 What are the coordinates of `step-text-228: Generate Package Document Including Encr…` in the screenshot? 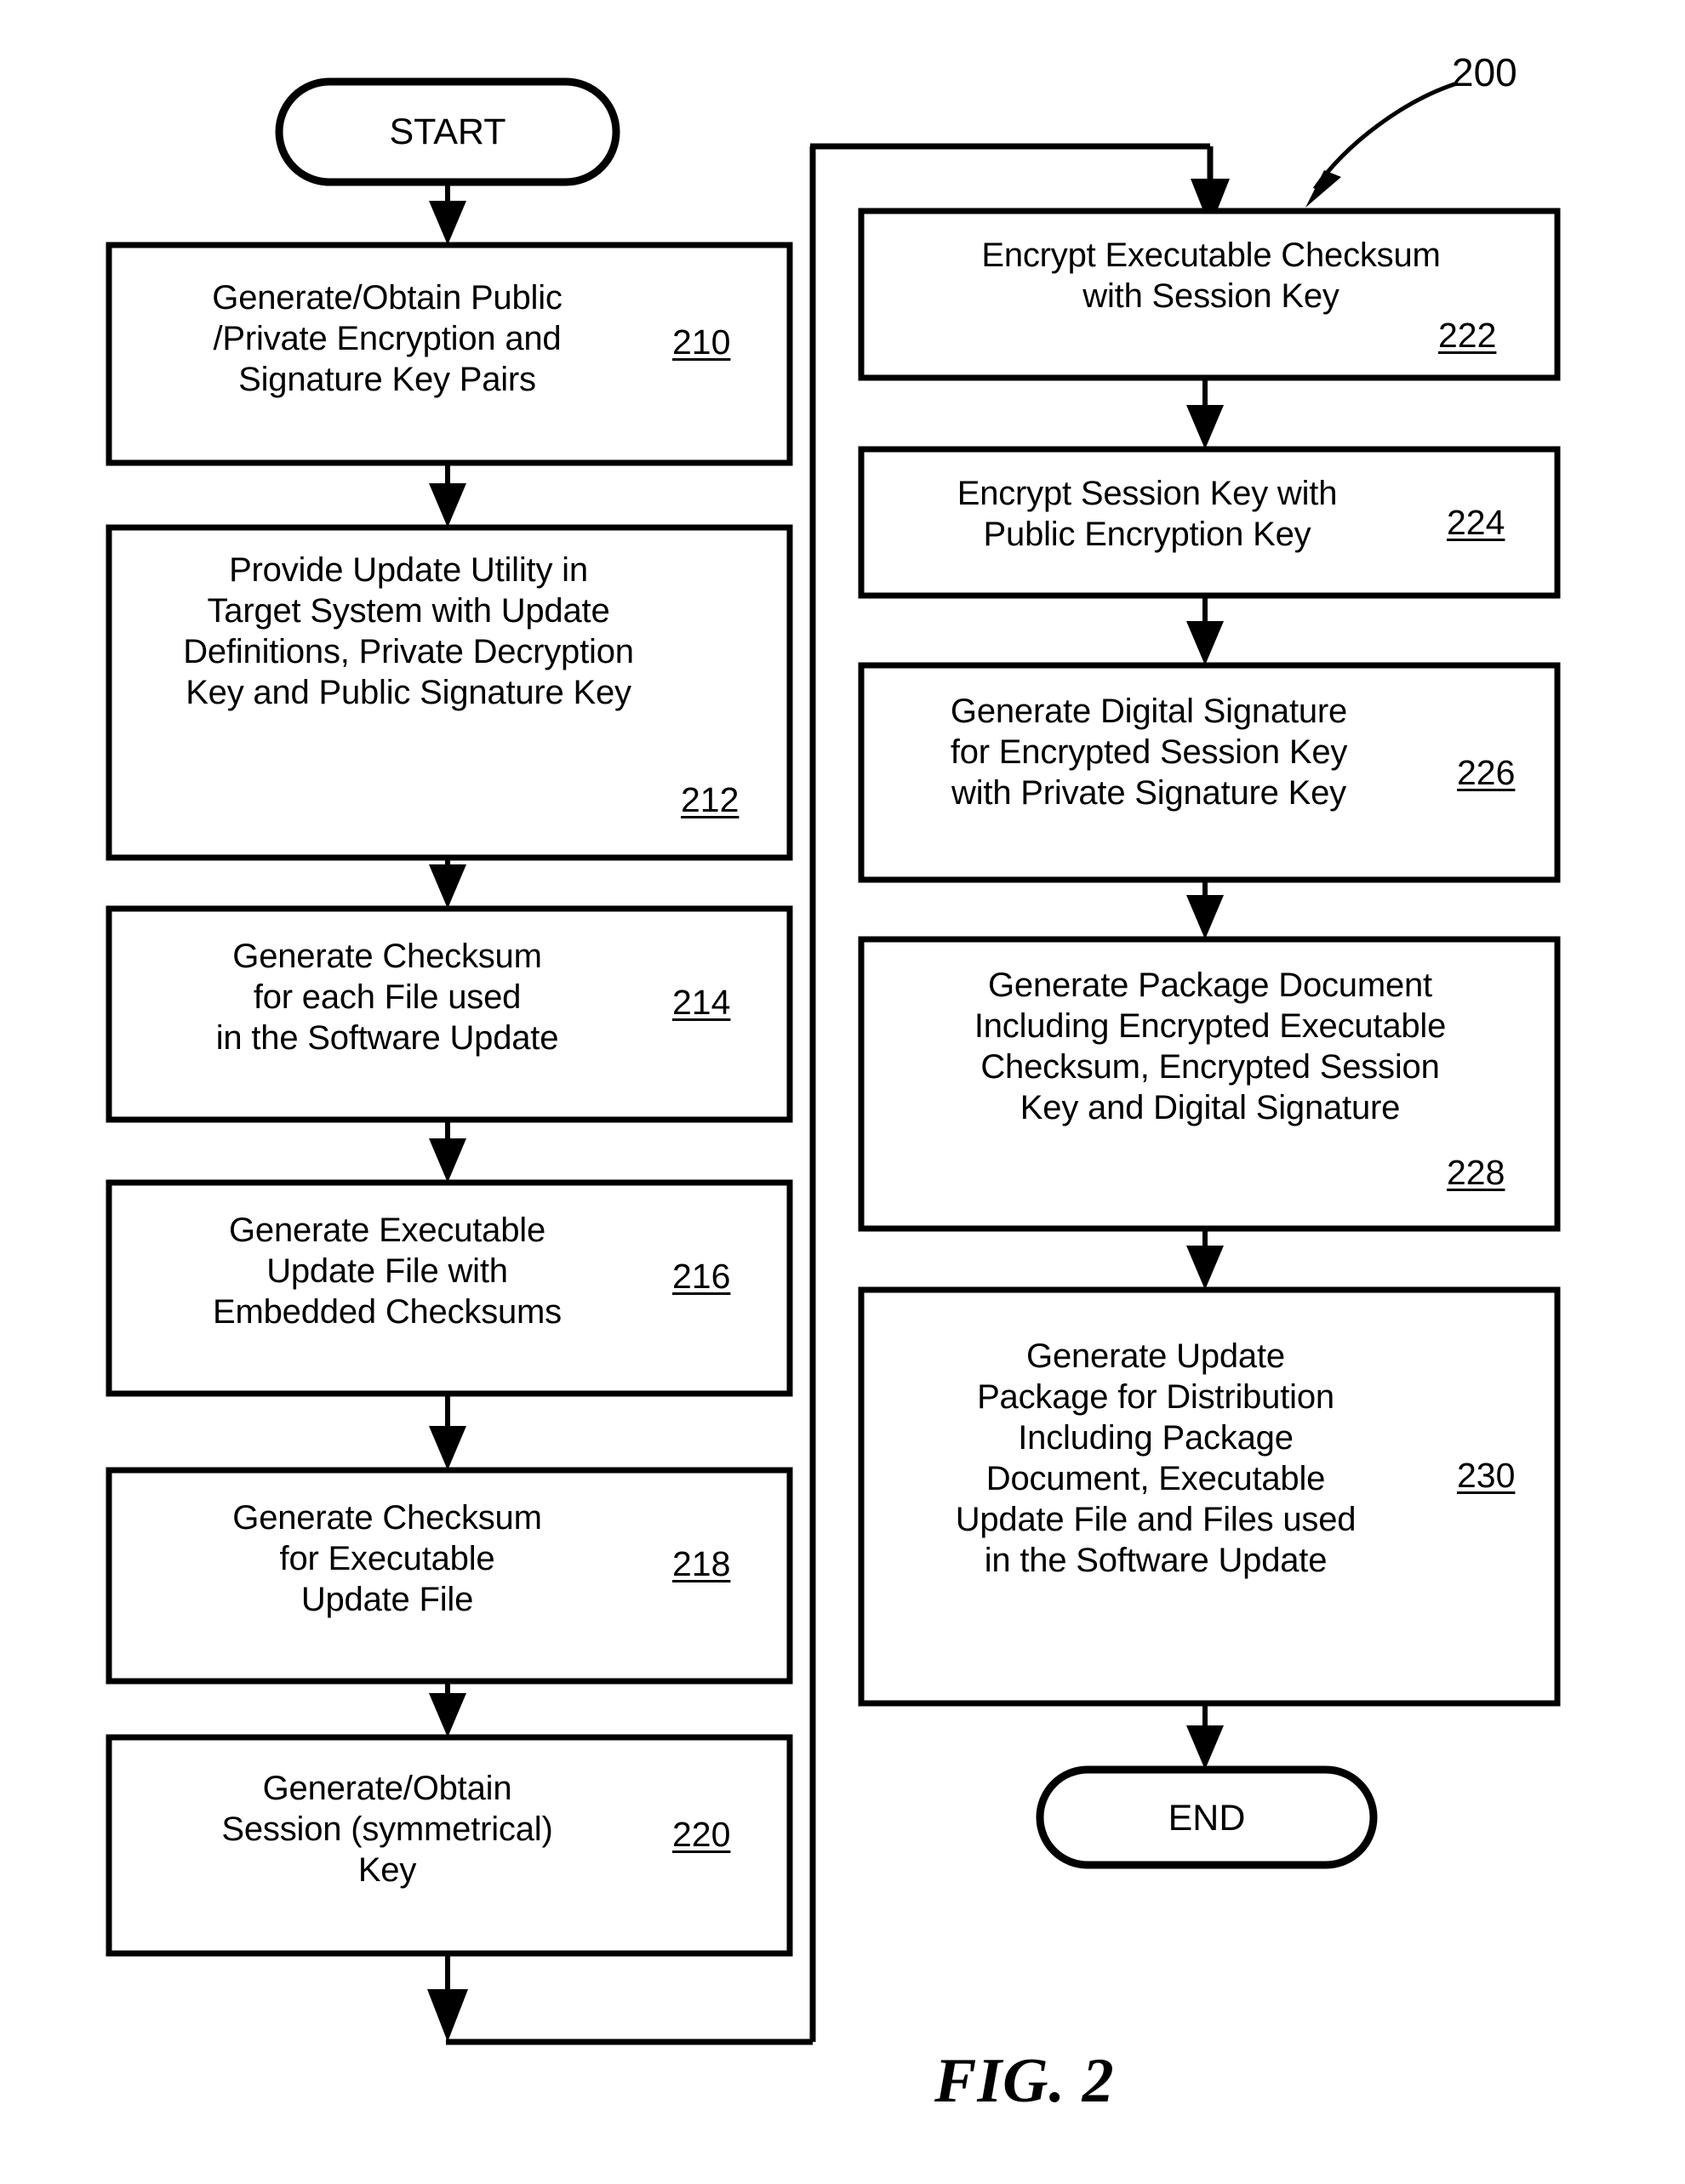 It's located at (1210, 1047).